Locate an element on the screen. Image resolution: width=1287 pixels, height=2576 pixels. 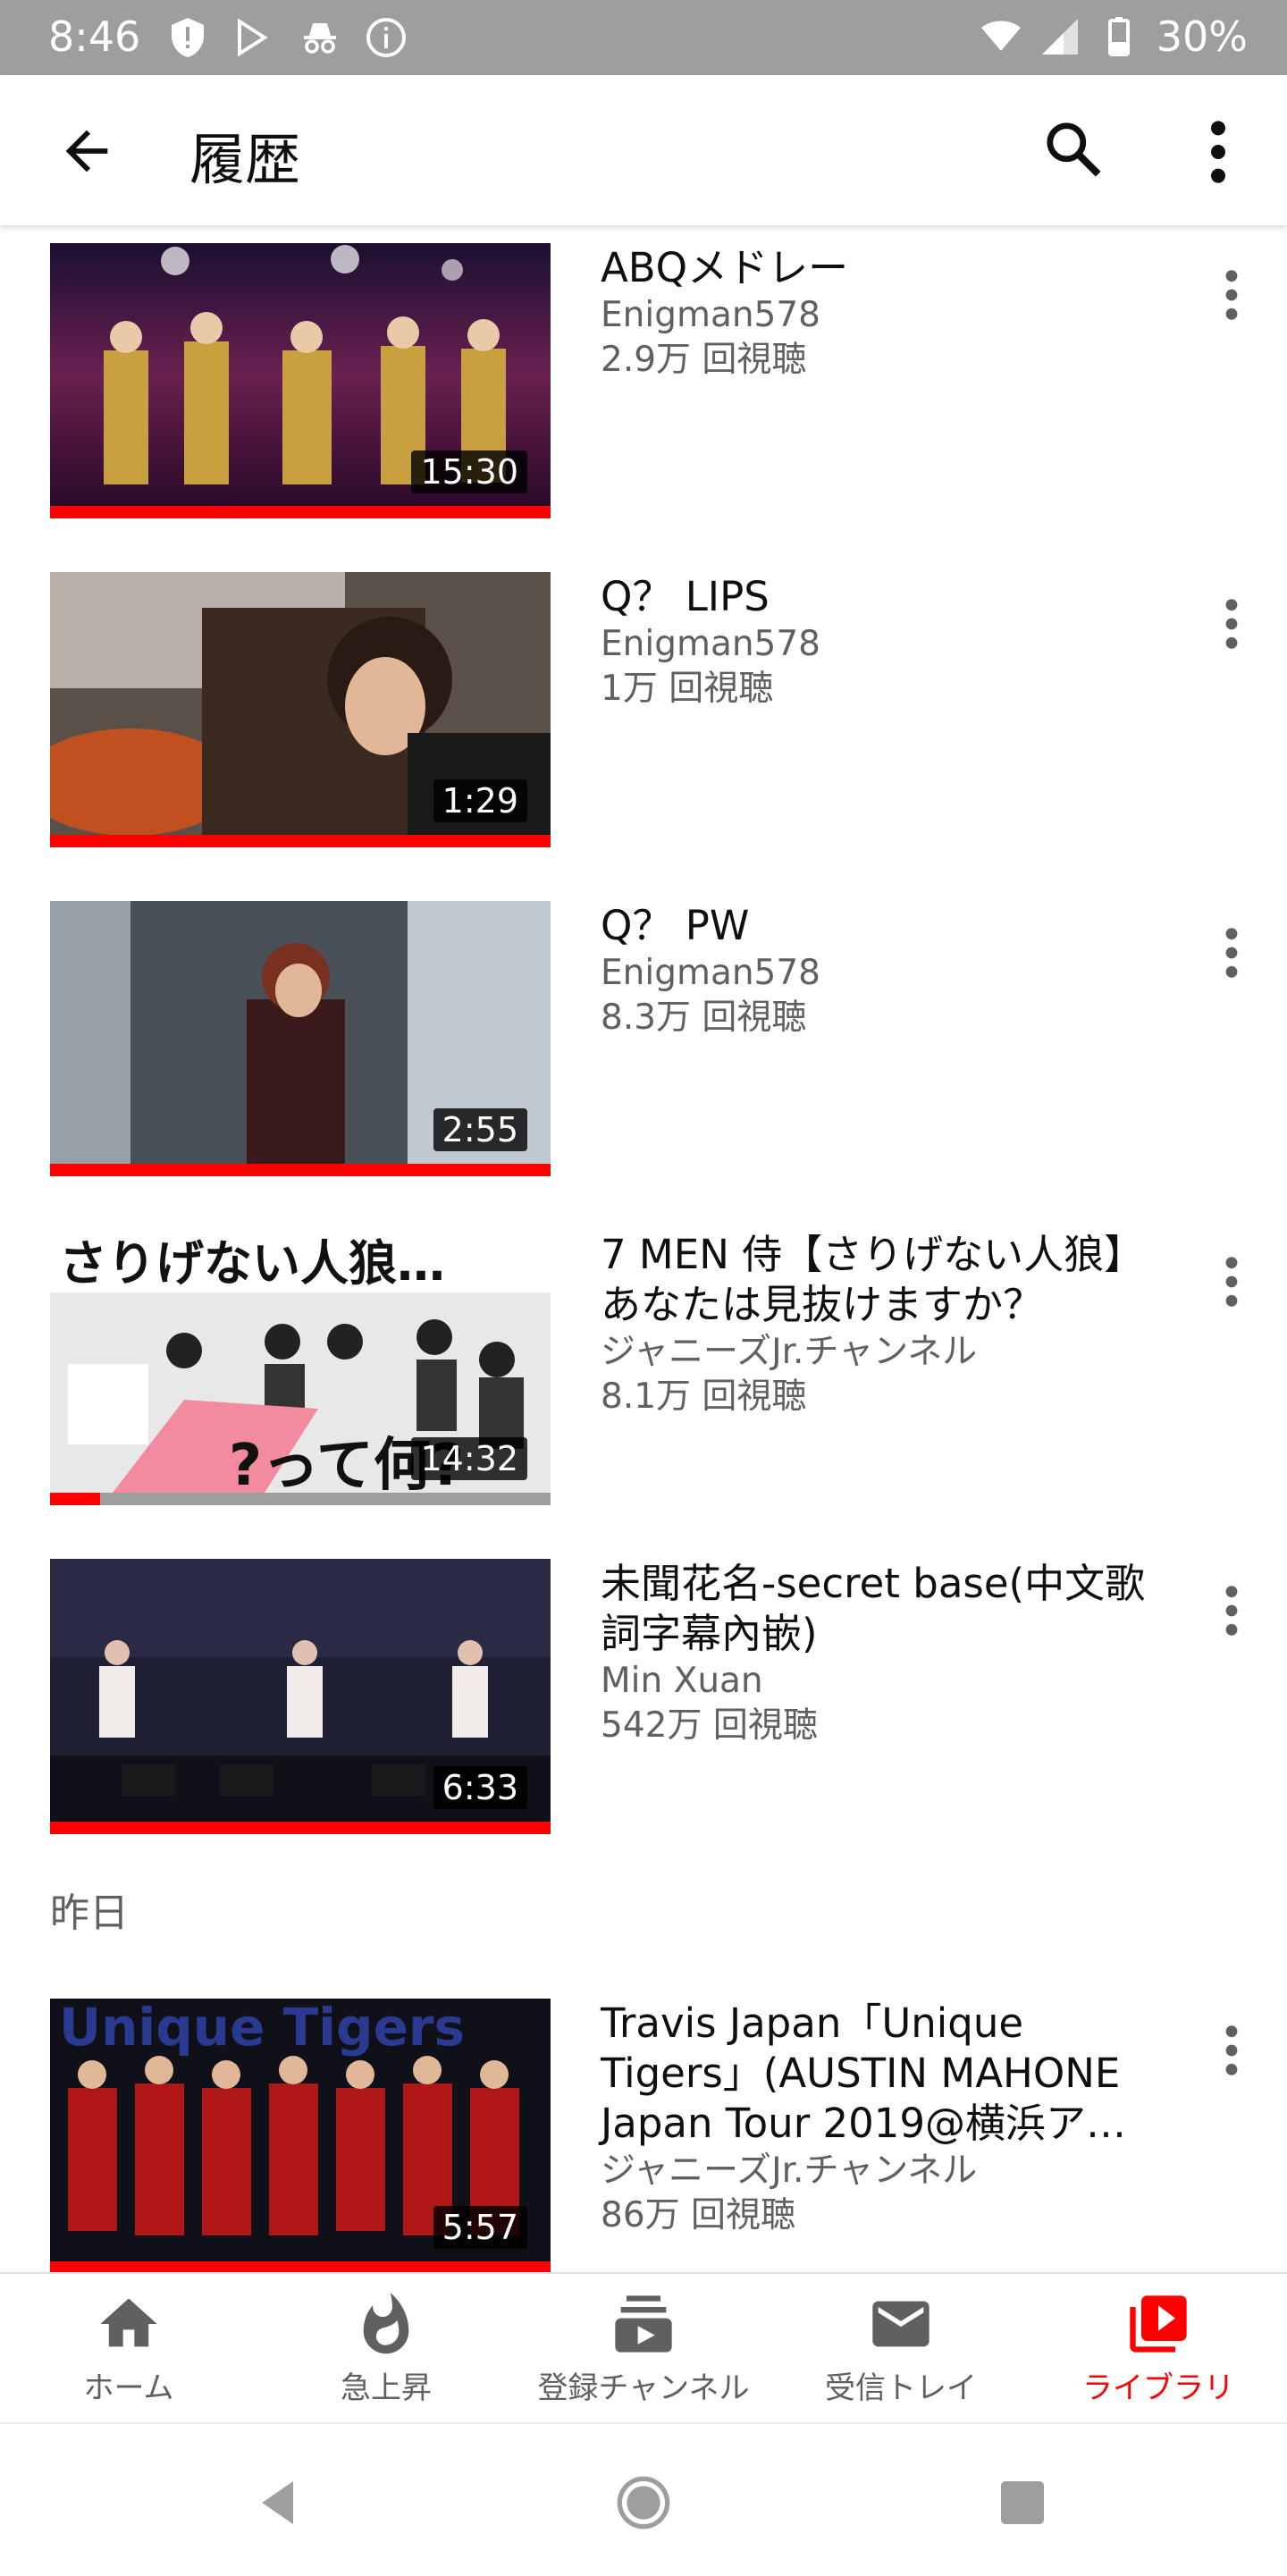
nav-tab-subscriptions: 登録チャンネル is located at coordinates (643, 2349).